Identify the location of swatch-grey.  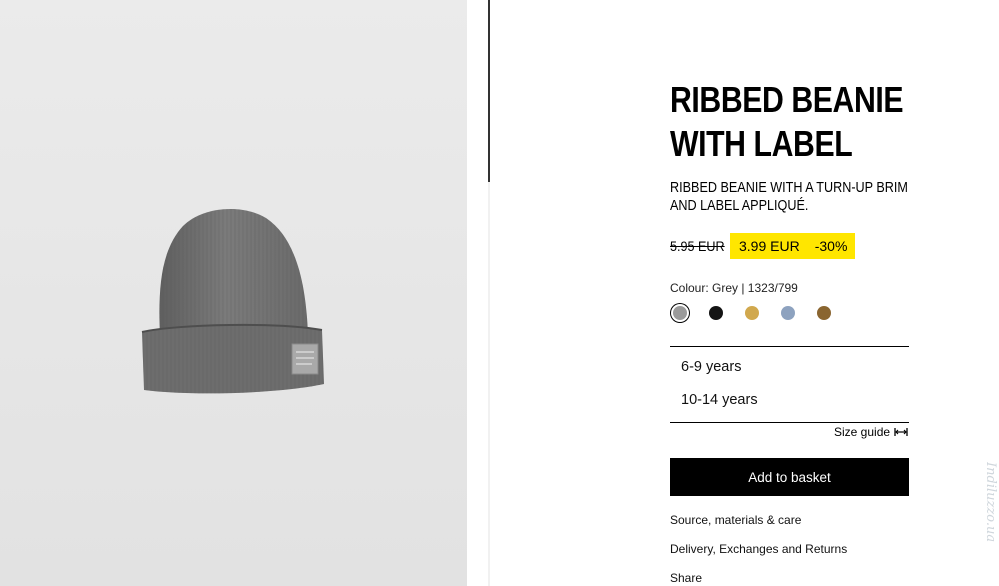
(680, 313).